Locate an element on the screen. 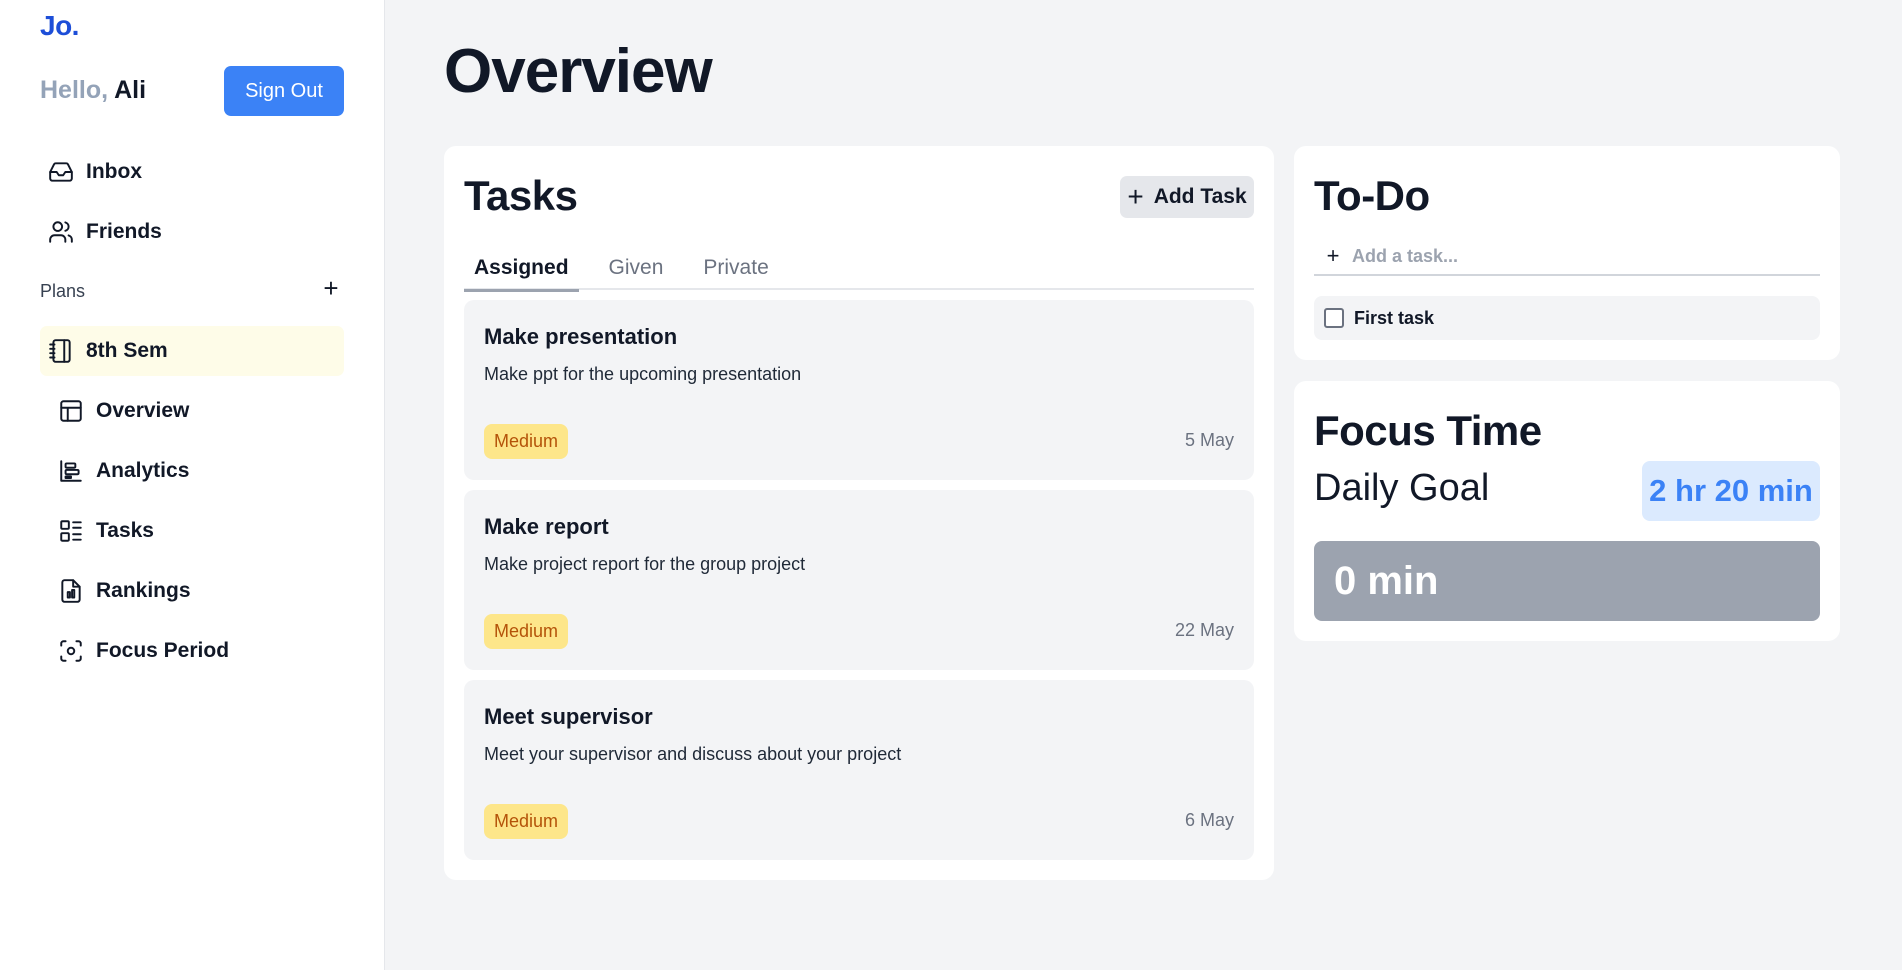 This screenshot has height=970, width=1902. task-description: Make ppt for the upcoming presentation is located at coordinates (643, 374).